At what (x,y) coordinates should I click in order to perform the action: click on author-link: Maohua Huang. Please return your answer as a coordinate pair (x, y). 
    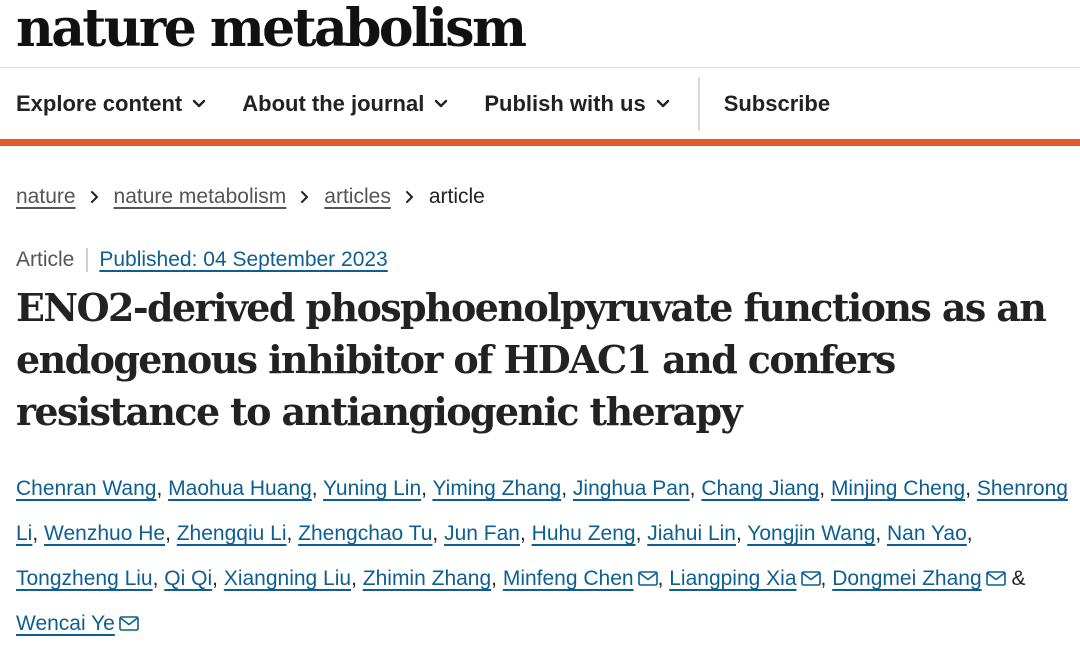
    Looking at the image, I should click on (240, 488).